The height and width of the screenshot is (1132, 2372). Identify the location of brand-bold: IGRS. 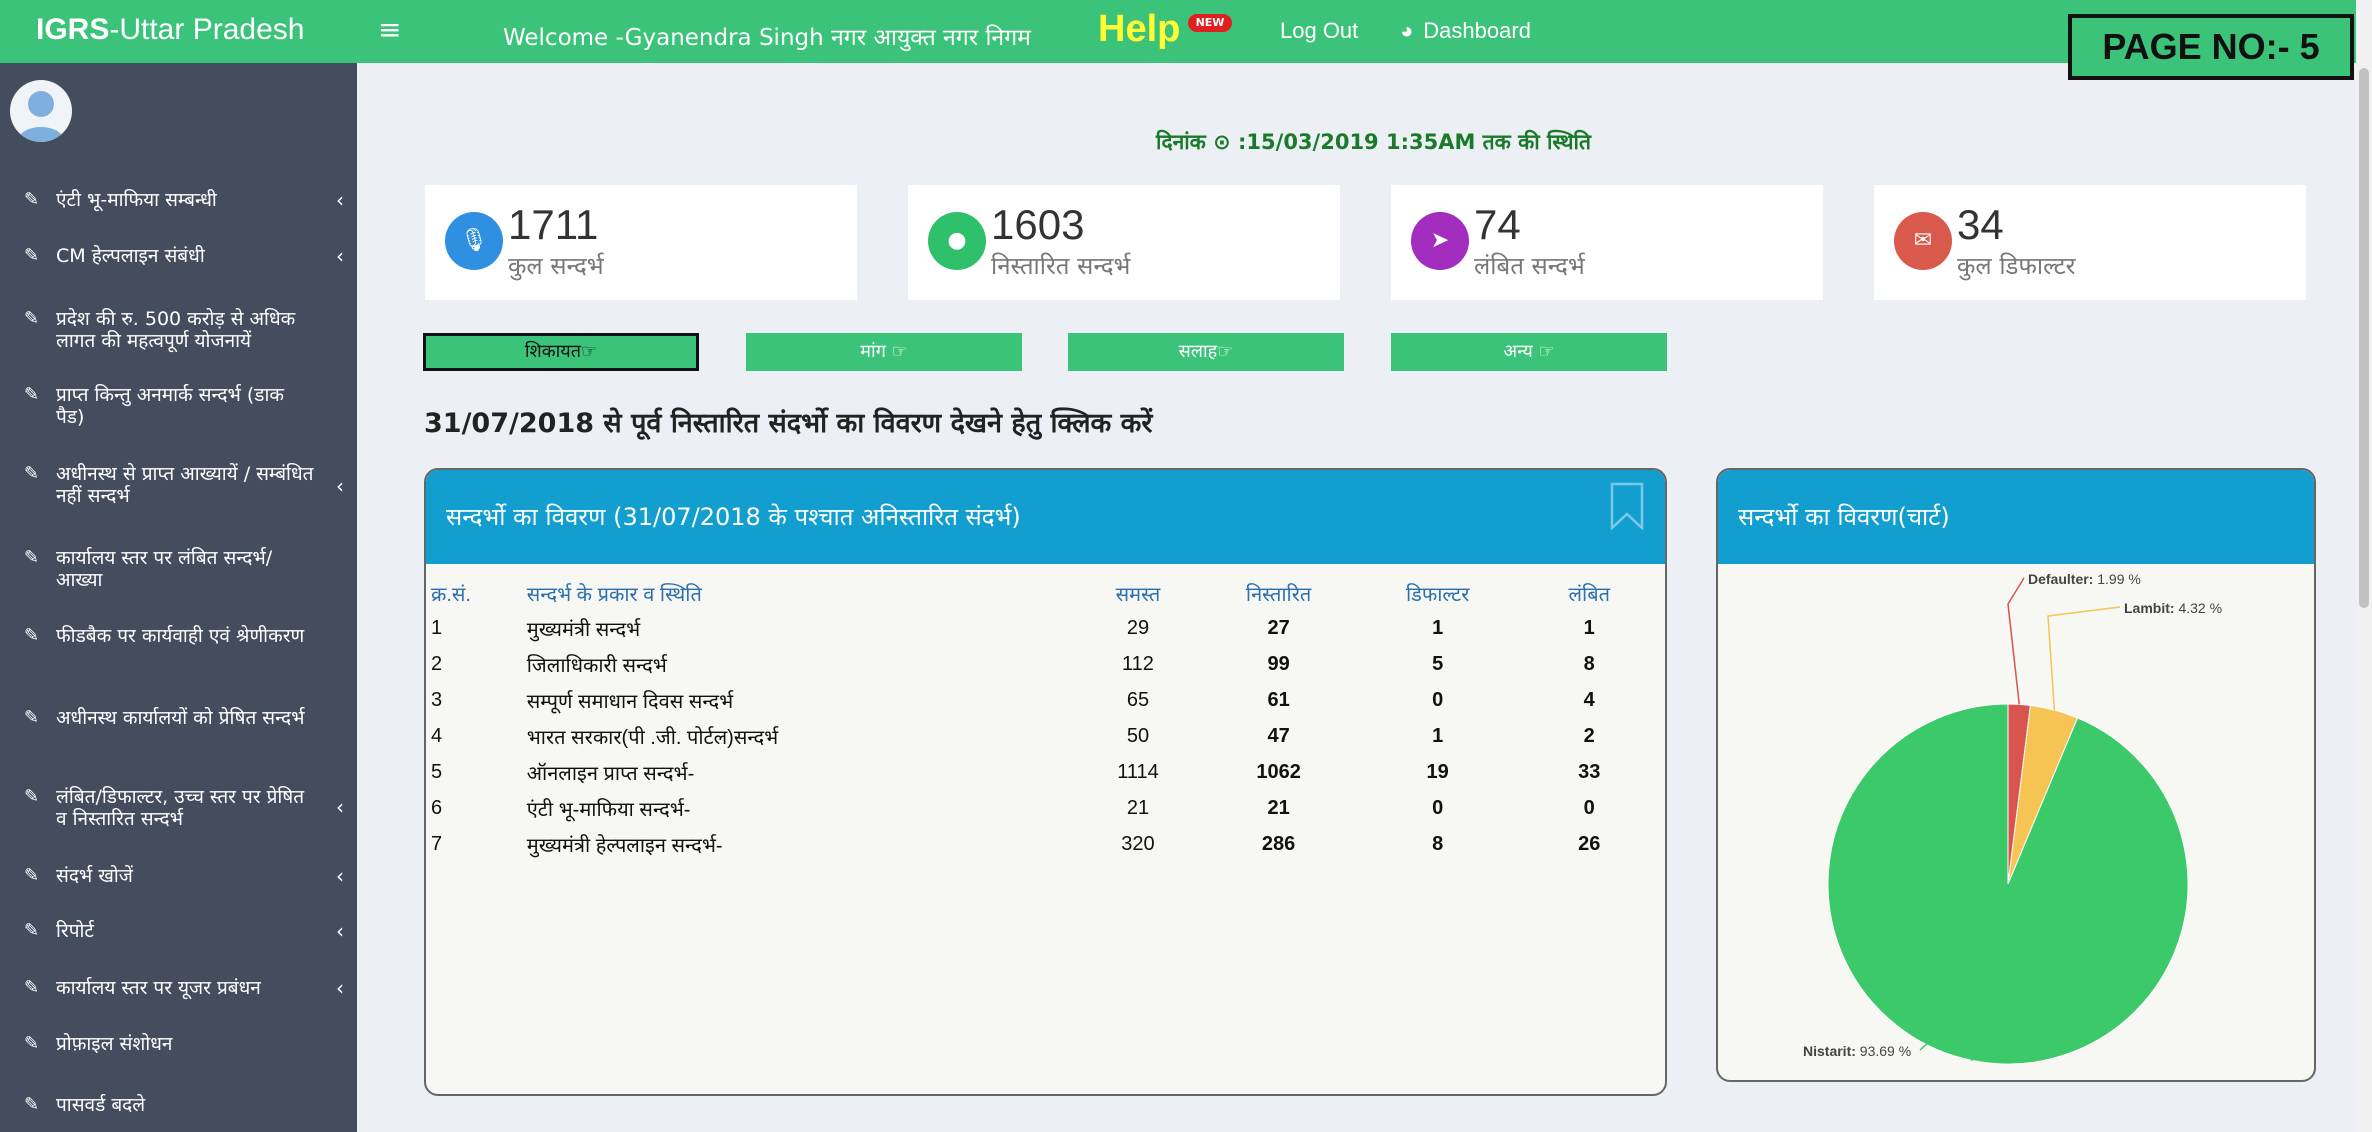
(73, 29).